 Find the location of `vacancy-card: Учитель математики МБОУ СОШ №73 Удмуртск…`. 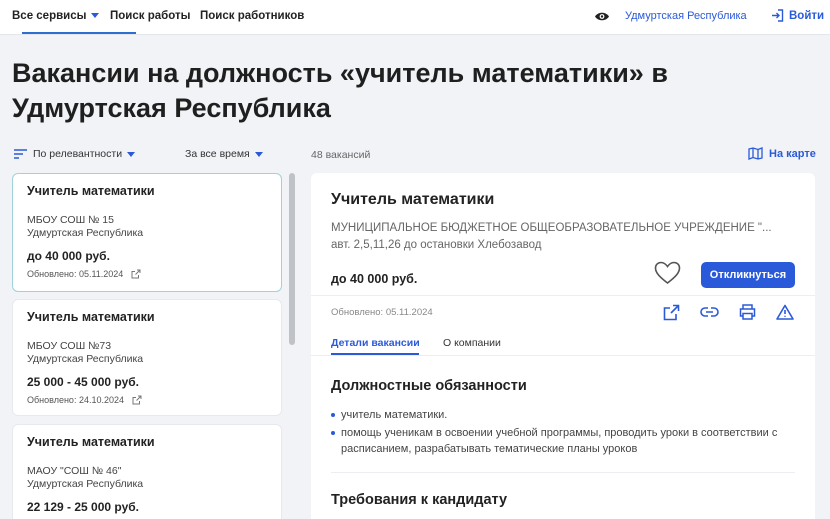

vacancy-card: Учитель математики МБОУ СОШ №73 Удмуртск… is located at coordinates (147, 357).